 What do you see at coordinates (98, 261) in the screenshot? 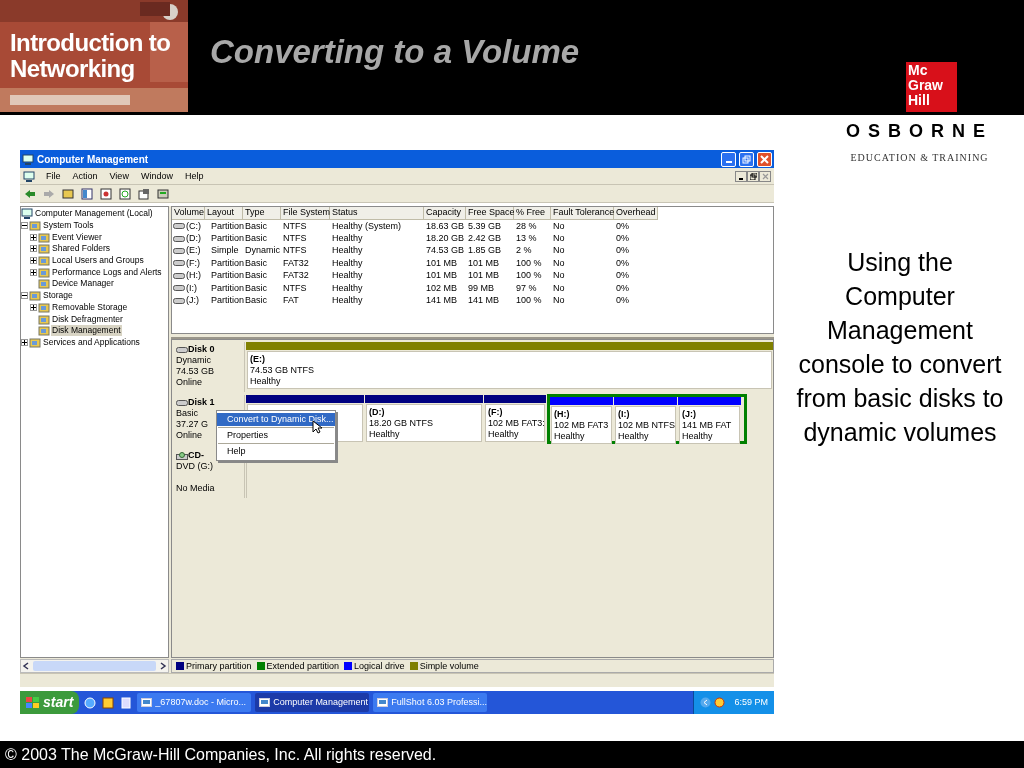
I see `tree-item: Local Users and Groups` at bounding box center [98, 261].